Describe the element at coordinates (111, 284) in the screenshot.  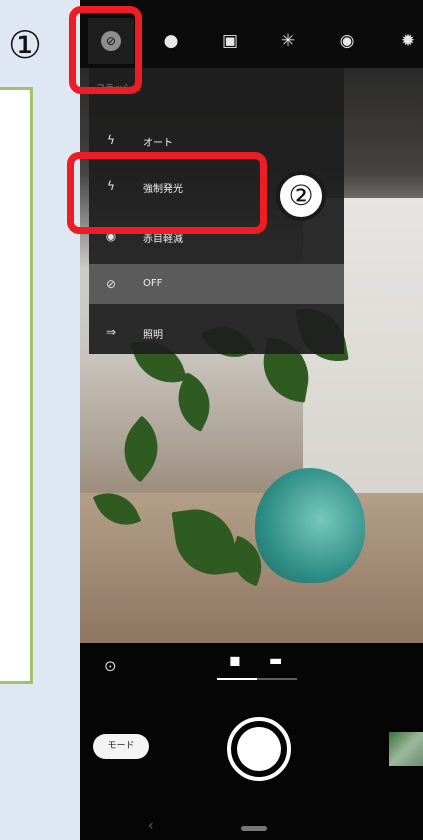
I see `flash-off-icon: ⊘` at that location.